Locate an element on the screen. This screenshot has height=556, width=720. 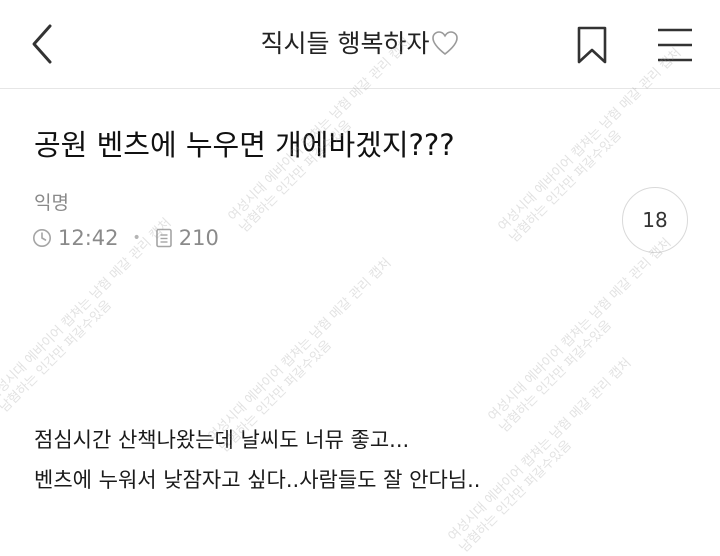
hamburger-menu-icon is located at coordinates (675, 45).